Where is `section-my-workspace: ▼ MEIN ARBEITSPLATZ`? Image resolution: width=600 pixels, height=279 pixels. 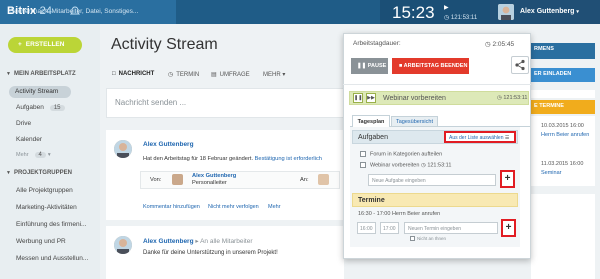
section-my-workspace: ▼ MEIN ARBEITSPLATZ is located at coordinates (41, 74).